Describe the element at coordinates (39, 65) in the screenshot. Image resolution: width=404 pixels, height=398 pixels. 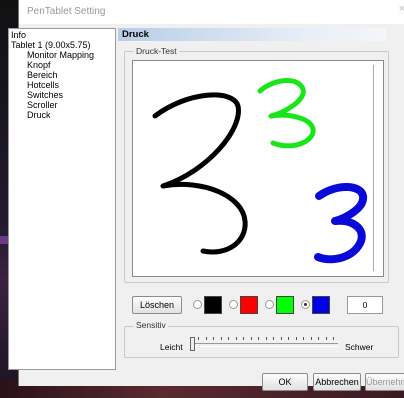
I see `tree-item-knopf: Knopf` at that location.